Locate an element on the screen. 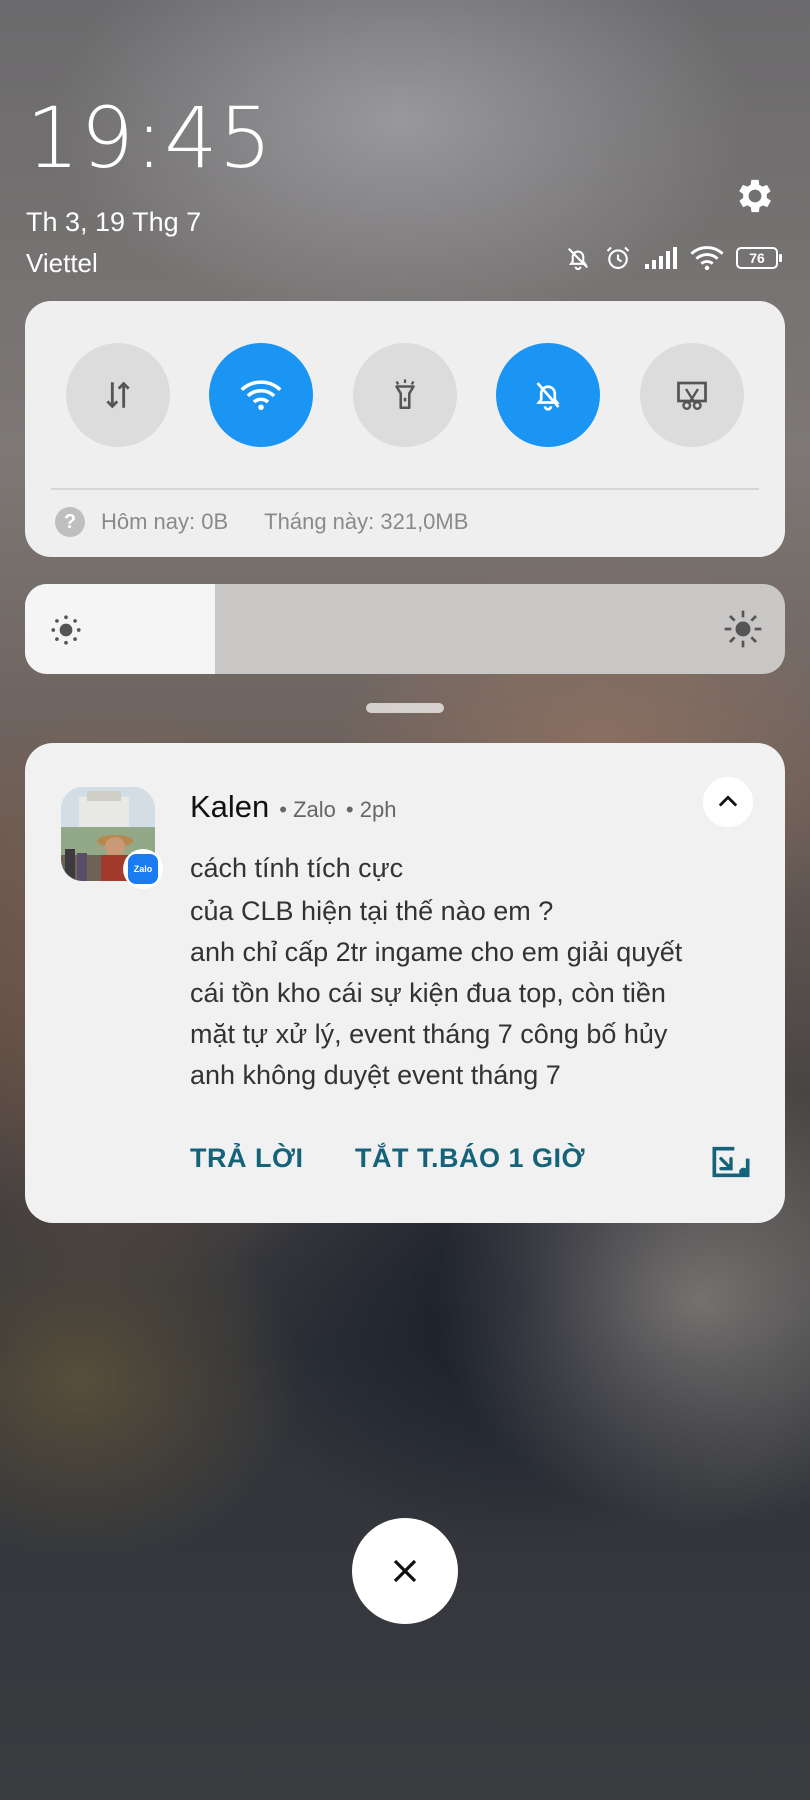 The image size is (810, 1800). silent-toggle is located at coordinates (548, 395).